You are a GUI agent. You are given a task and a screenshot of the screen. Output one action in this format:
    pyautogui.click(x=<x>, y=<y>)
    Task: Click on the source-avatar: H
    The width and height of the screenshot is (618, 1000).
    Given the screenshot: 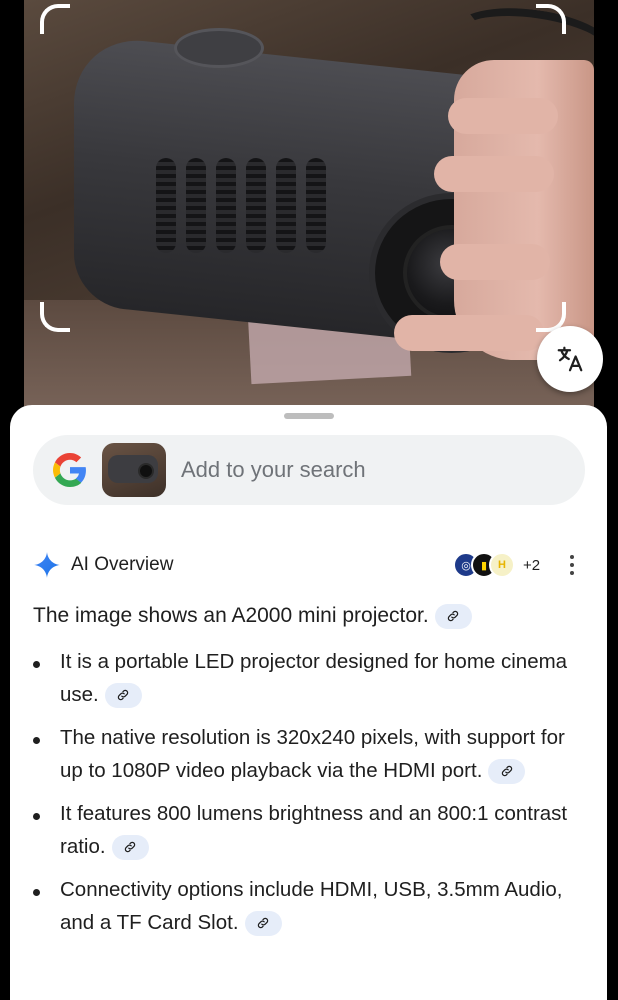 What is the action you would take?
    pyautogui.click(x=502, y=565)
    